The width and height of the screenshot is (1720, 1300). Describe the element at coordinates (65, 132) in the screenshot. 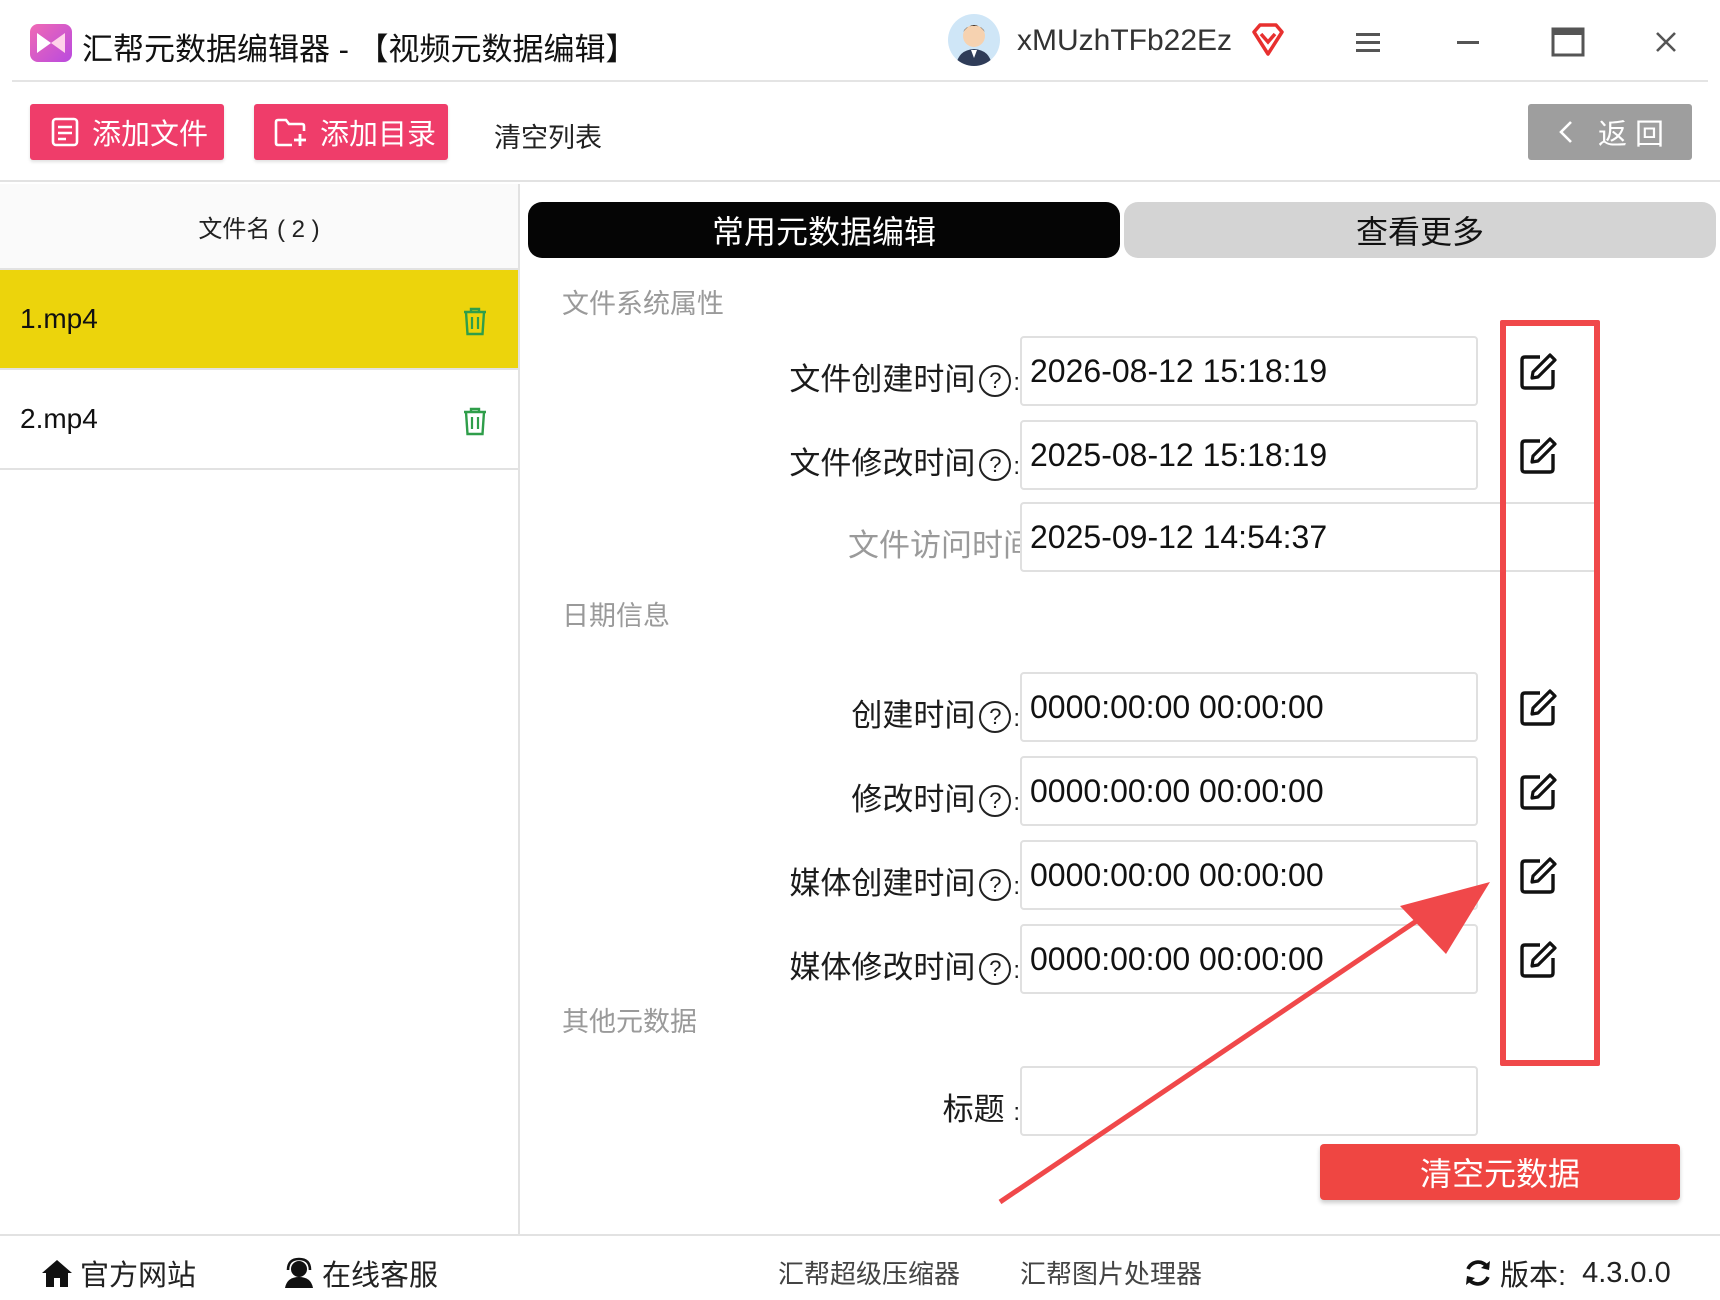

I see `add-file-icon` at that location.